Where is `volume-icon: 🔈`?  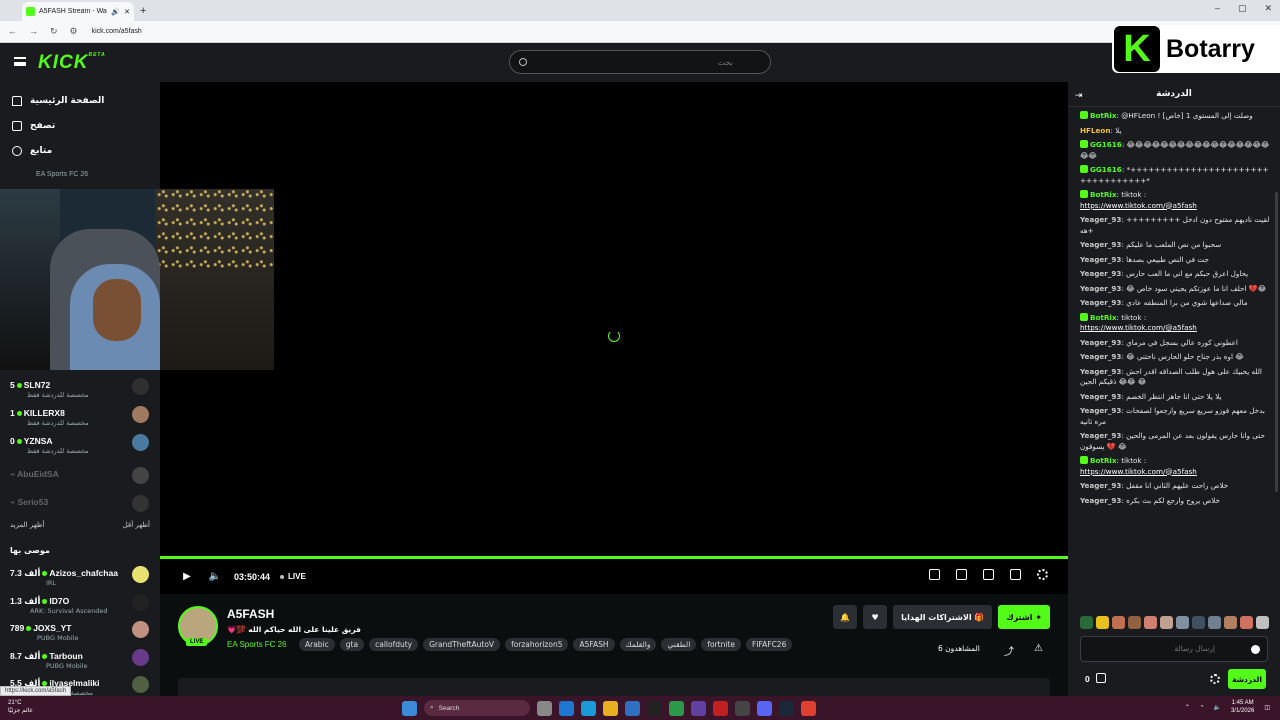 volume-icon: 🔈 is located at coordinates (215, 577).